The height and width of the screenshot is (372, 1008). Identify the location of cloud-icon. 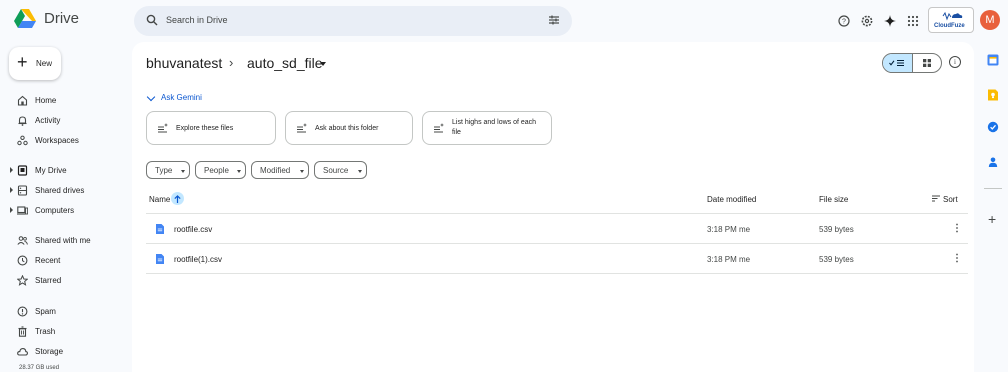
(22, 352).